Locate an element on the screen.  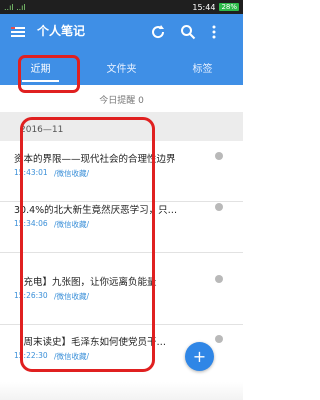
today-reminder: 今日提醒 0 is located at coordinates (121, 99).